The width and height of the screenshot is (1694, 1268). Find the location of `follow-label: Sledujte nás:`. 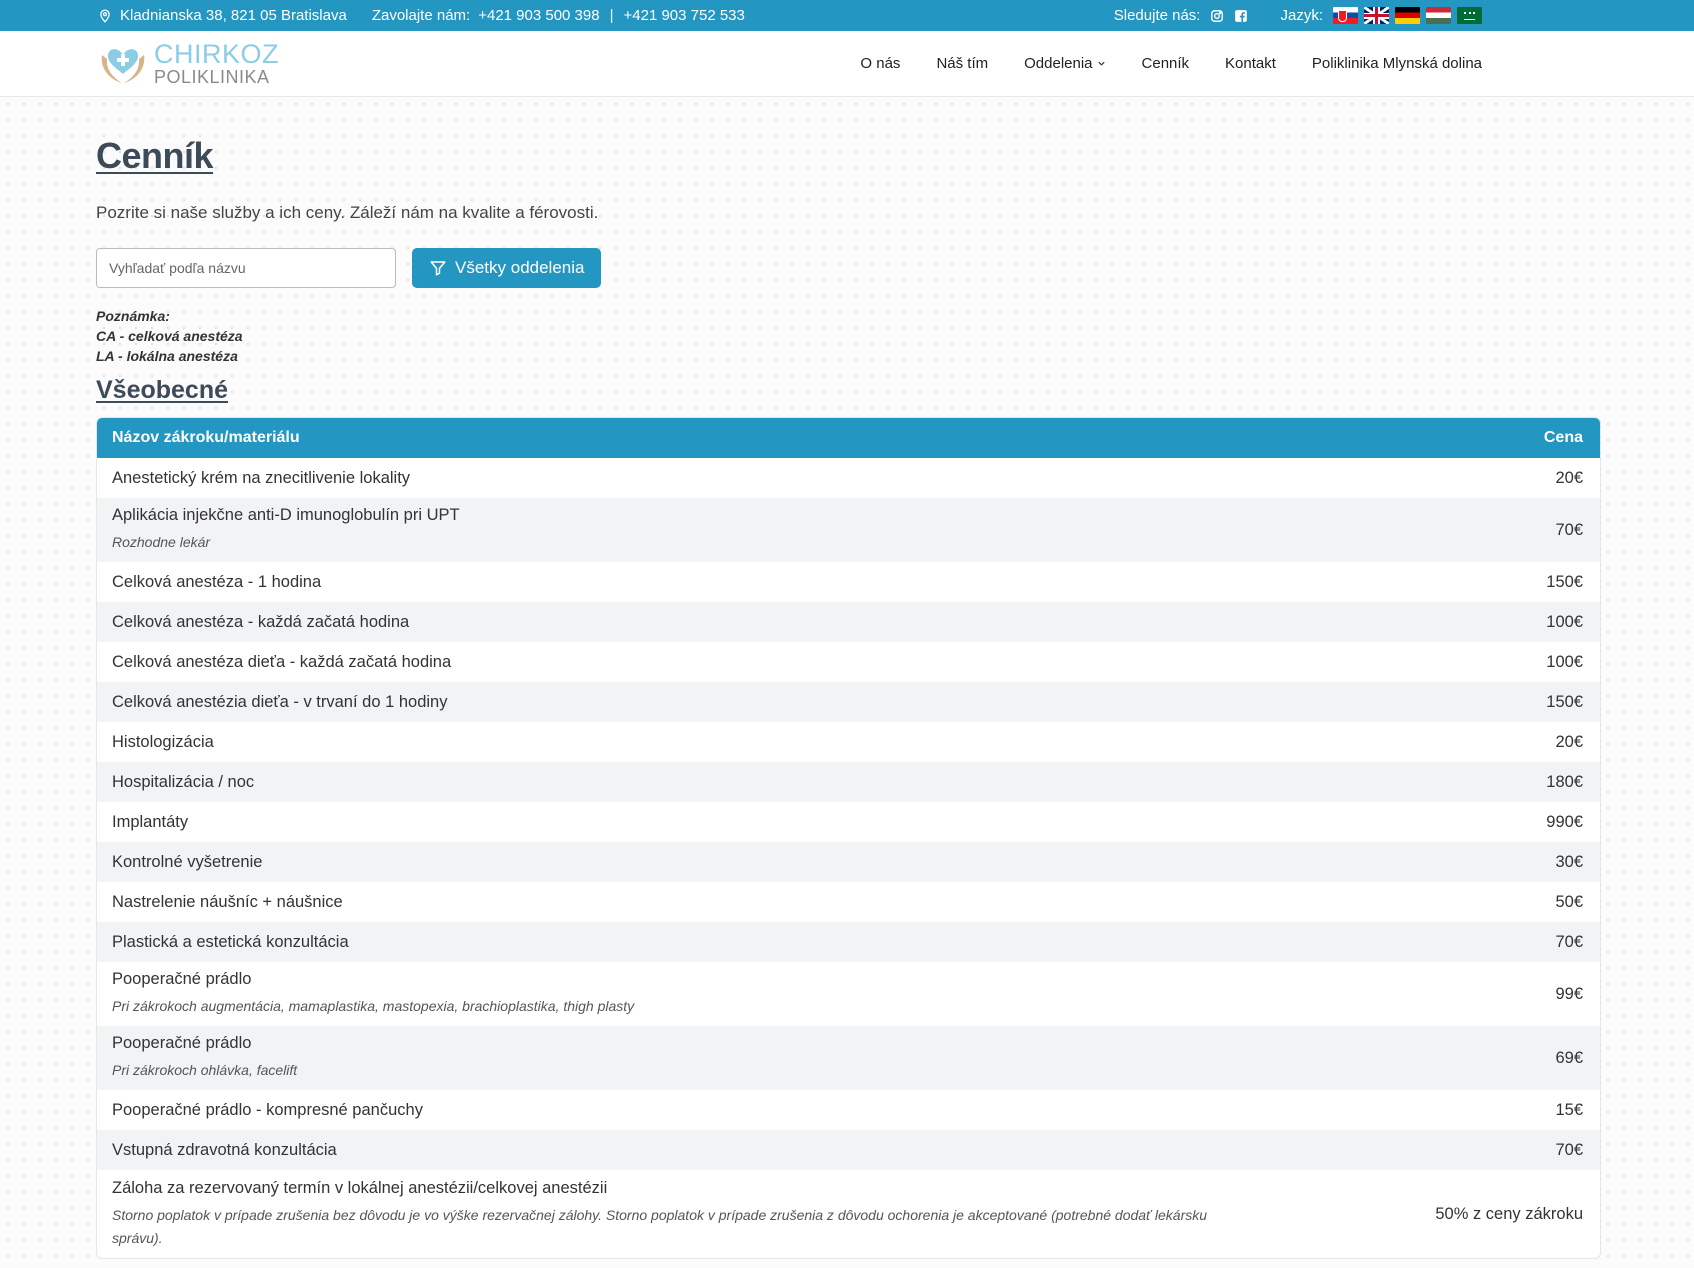

follow-label: Sledujte nás: is located at coordinates (1157, 15).